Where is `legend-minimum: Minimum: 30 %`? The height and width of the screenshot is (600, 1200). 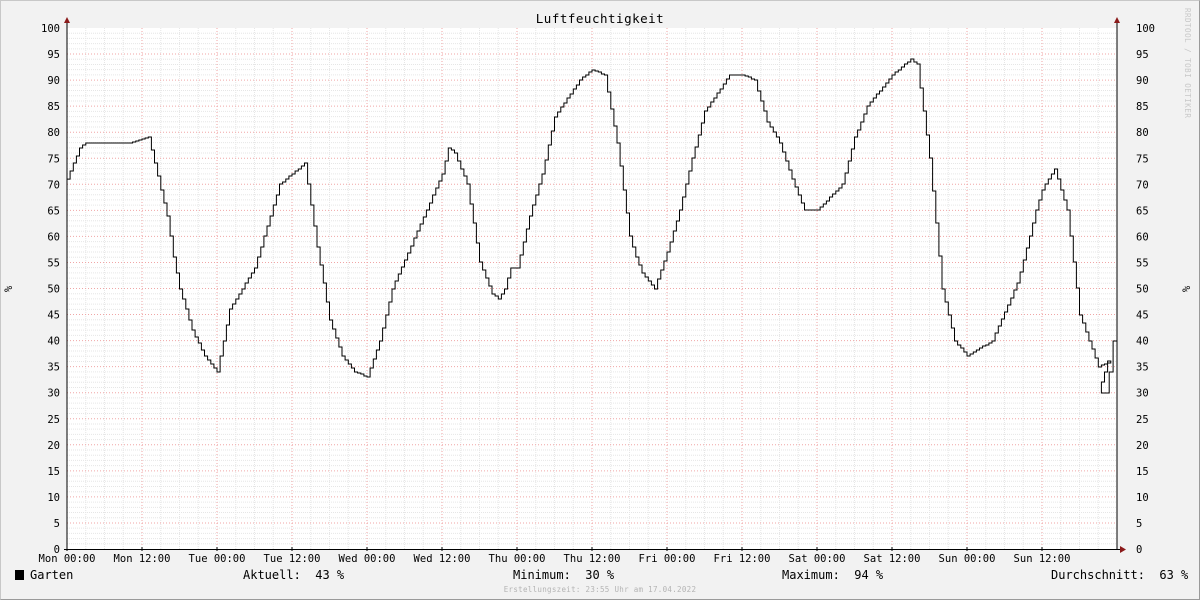
legend-minimum: Minimum: 30 % is located at coordinates (563, 575).